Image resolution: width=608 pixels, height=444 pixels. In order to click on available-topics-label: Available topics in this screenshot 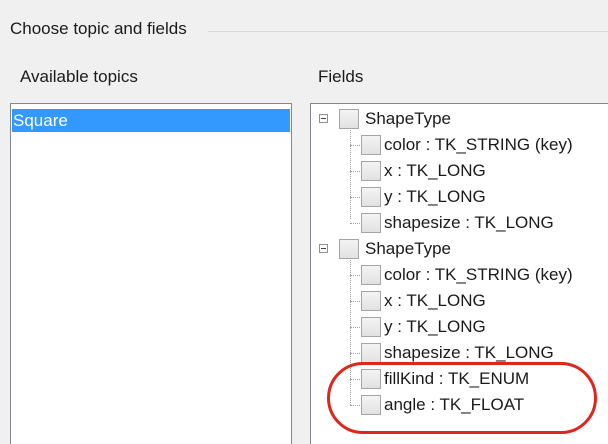, I will do `click(79, 76)`.